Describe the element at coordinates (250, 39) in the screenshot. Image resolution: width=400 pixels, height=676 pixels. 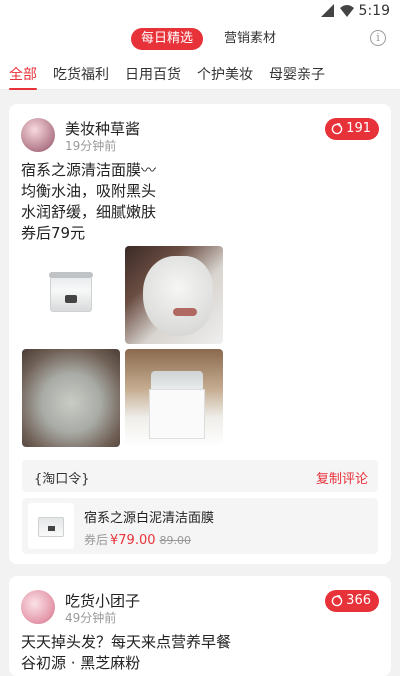
I see `tab-marketing-materials: 营销素材` at that location.